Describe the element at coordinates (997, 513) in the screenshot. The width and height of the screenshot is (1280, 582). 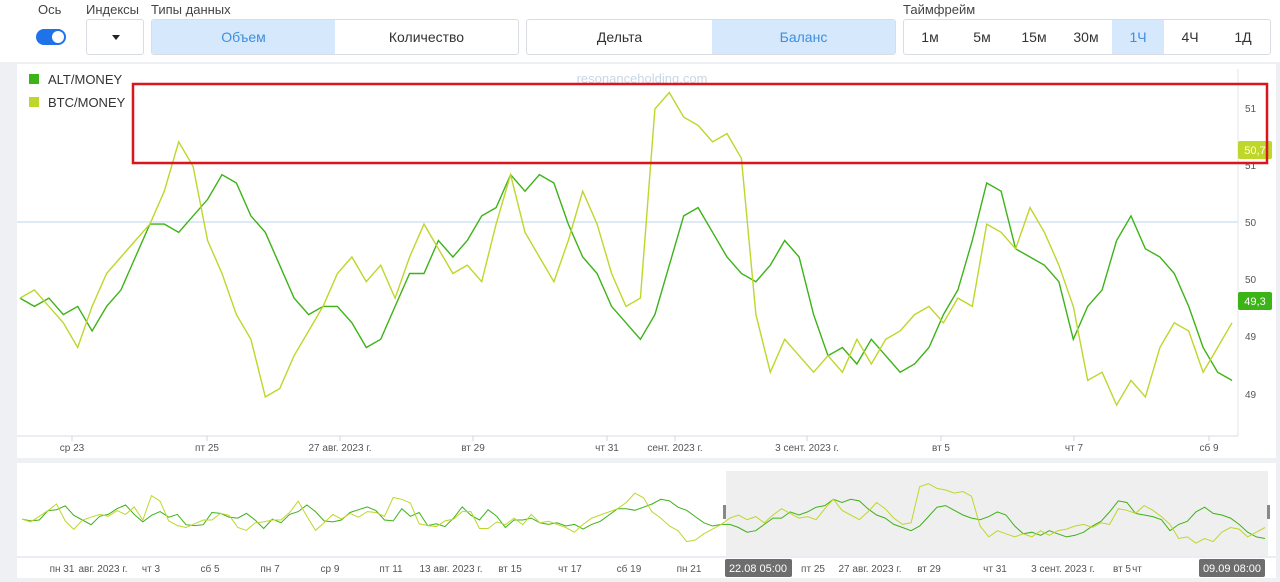
I see `navigator-range` at that location.